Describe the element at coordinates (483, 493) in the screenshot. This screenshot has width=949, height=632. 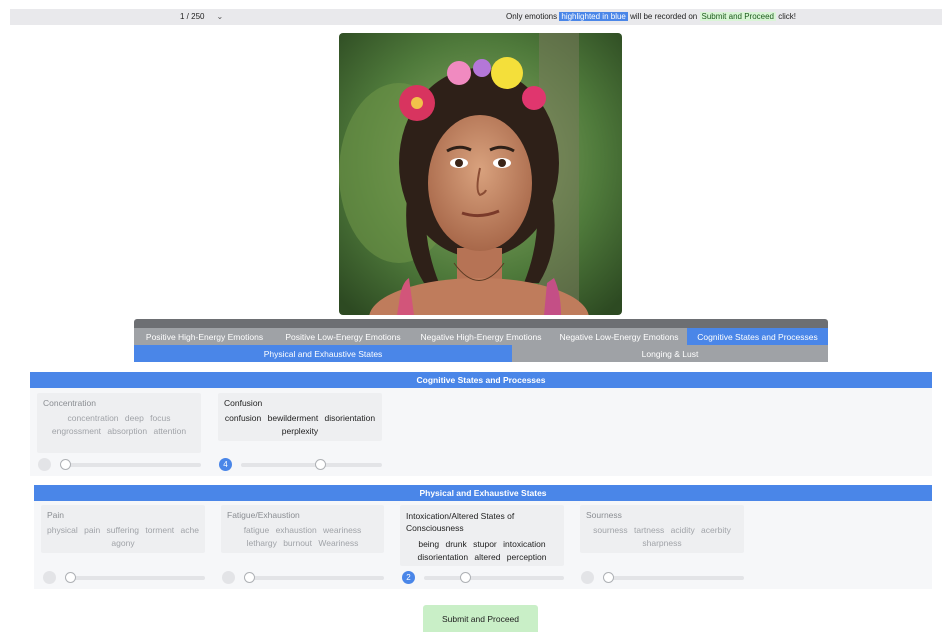
I see `section-header-physical: Physical and Exhaustive States` at that location.